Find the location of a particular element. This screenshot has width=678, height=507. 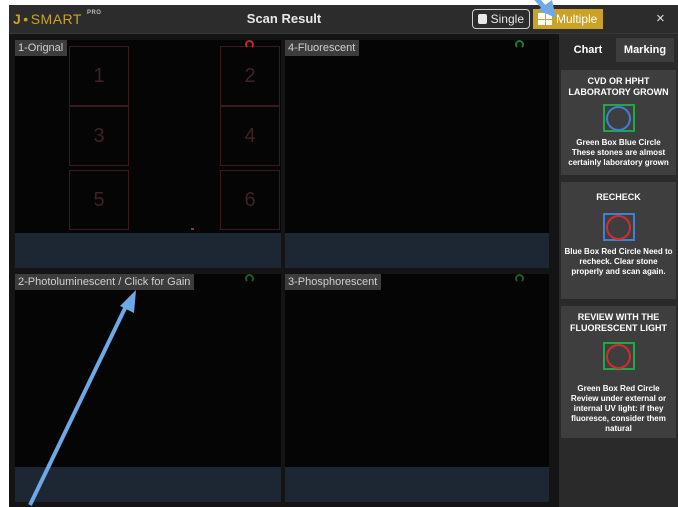

grid-view-icon is located at coordinates (545, 19).